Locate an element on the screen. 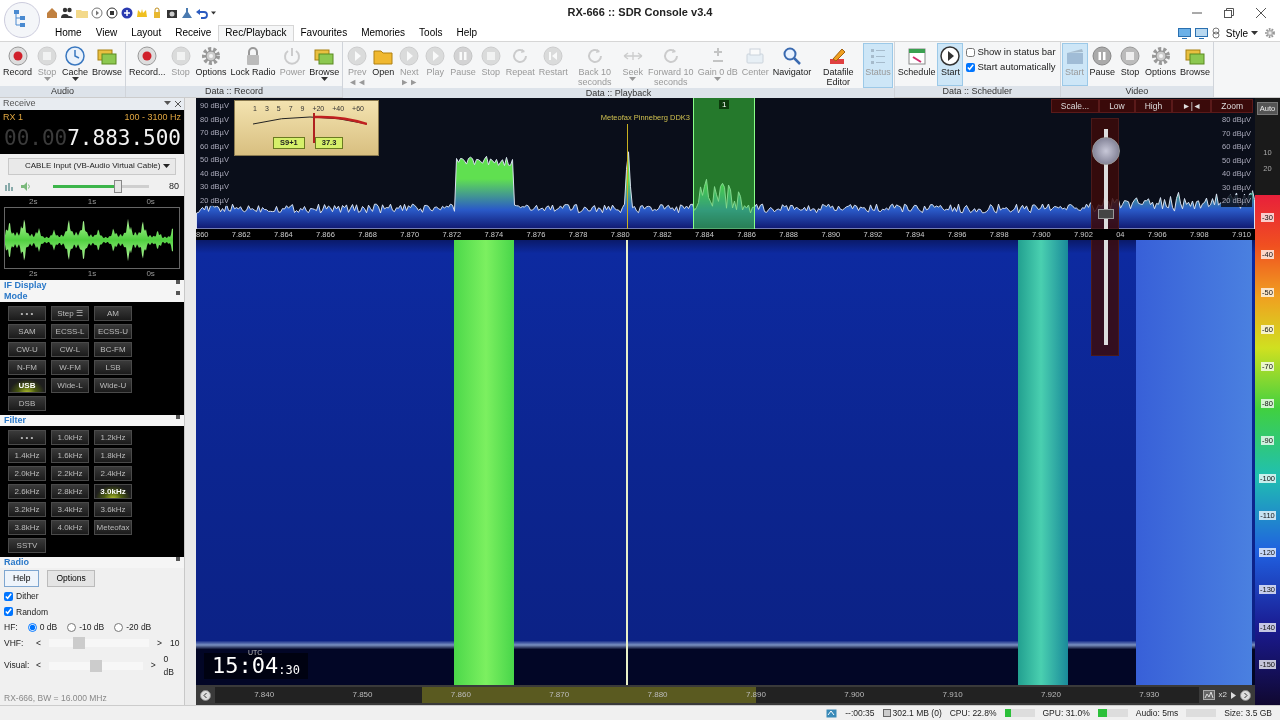 This screenshot has height=720, width=1280. mode-button: AM is located at coordinates (113, 313).